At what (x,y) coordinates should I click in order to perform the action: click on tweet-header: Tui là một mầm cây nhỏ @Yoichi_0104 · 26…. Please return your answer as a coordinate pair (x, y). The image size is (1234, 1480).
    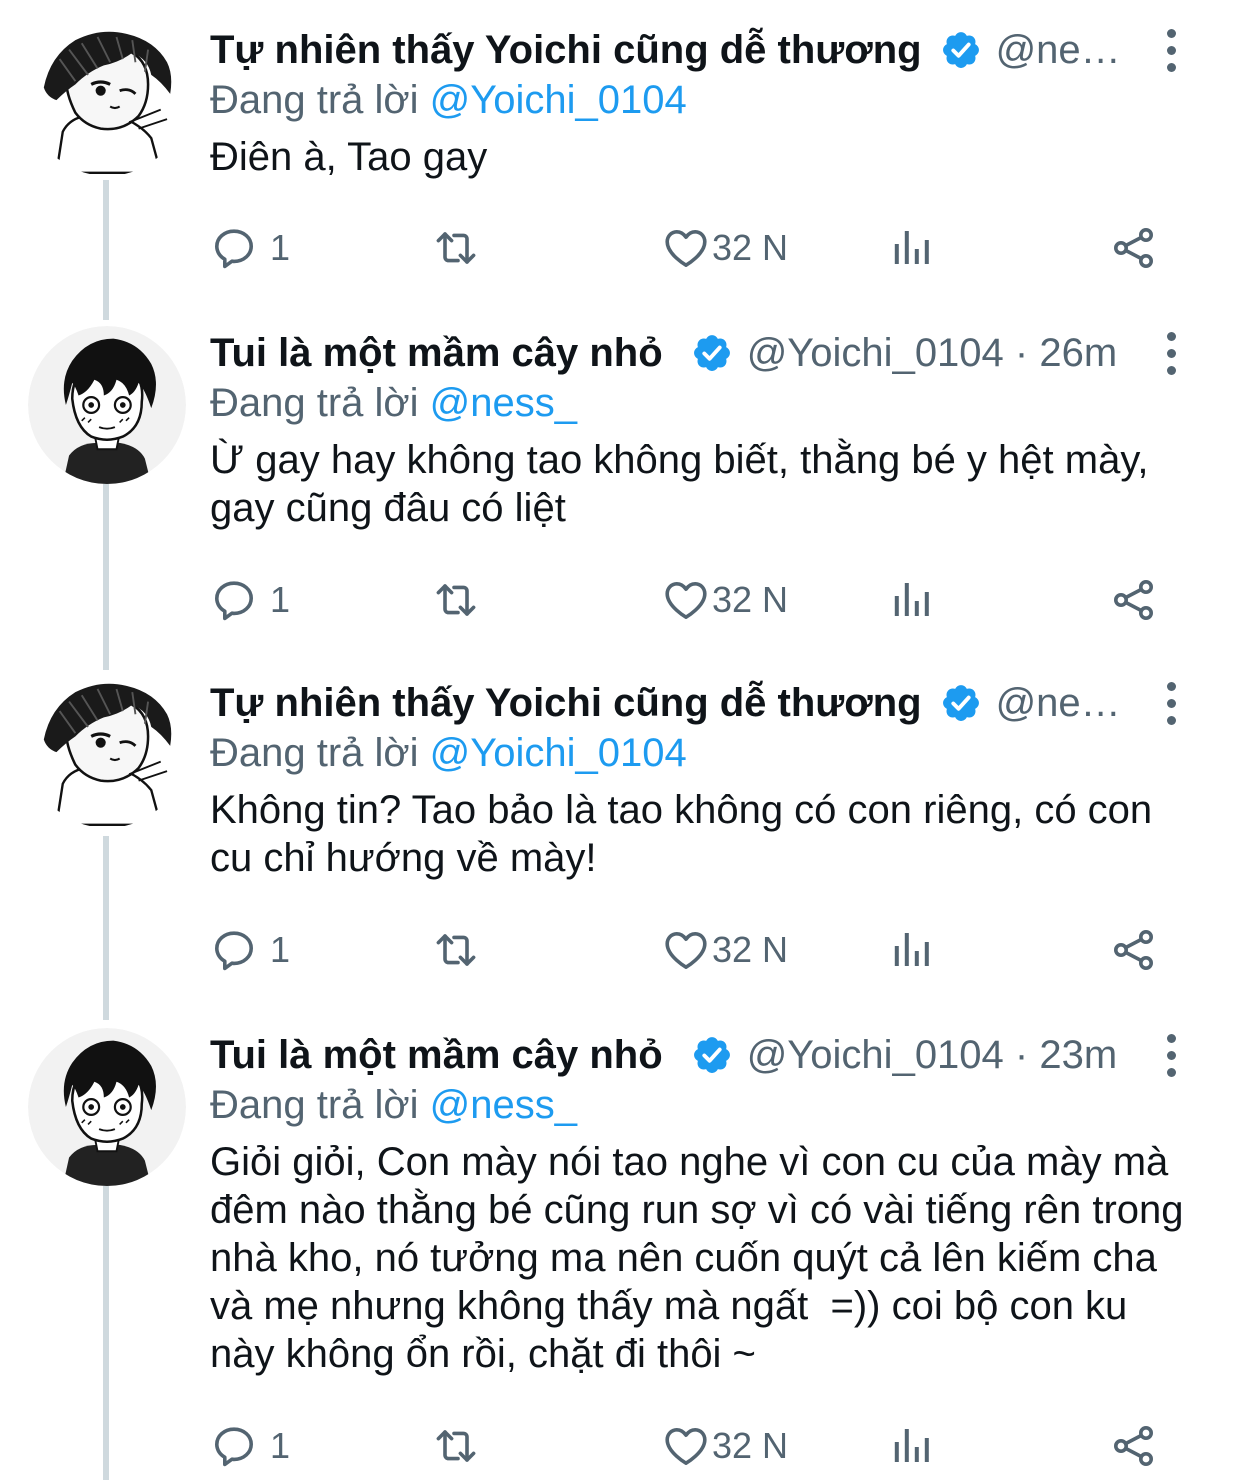
    Looking at the image, I should click on (698, 353).